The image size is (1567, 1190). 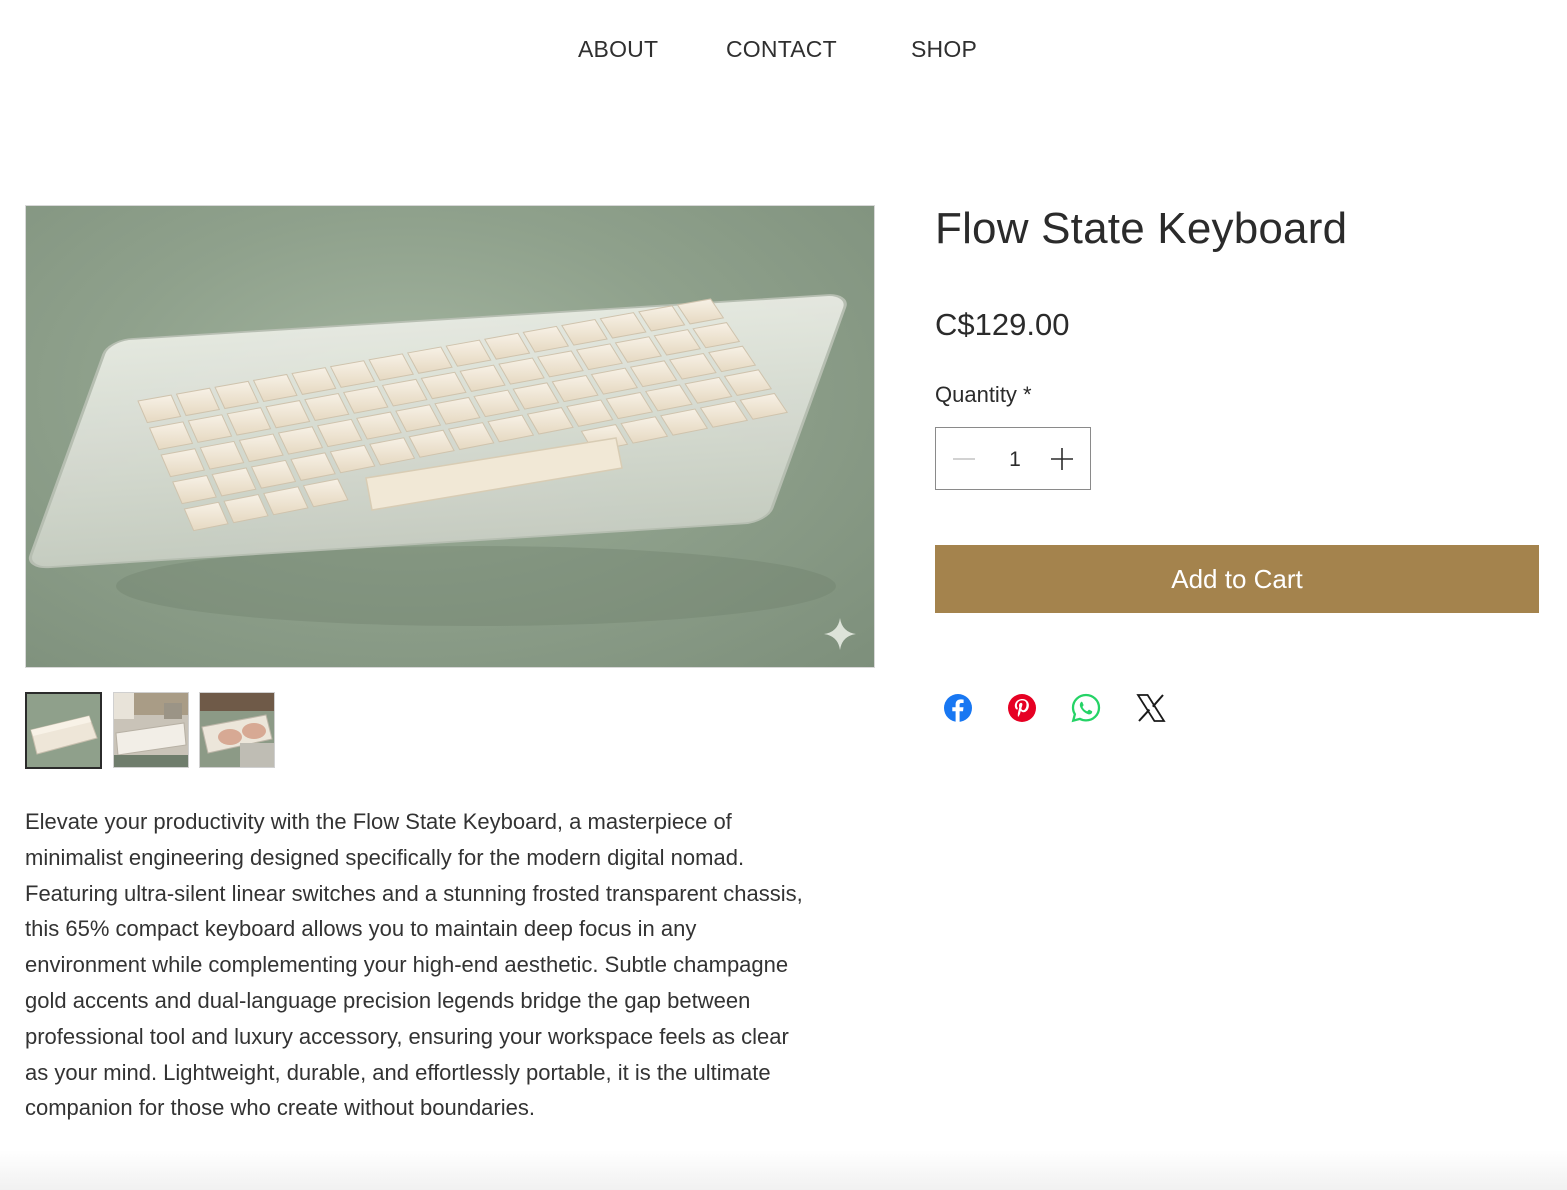 What do you see at coordinates (1151, 708) in the screenshot?
I see `x-icon` at bounding box center [1151, 708].